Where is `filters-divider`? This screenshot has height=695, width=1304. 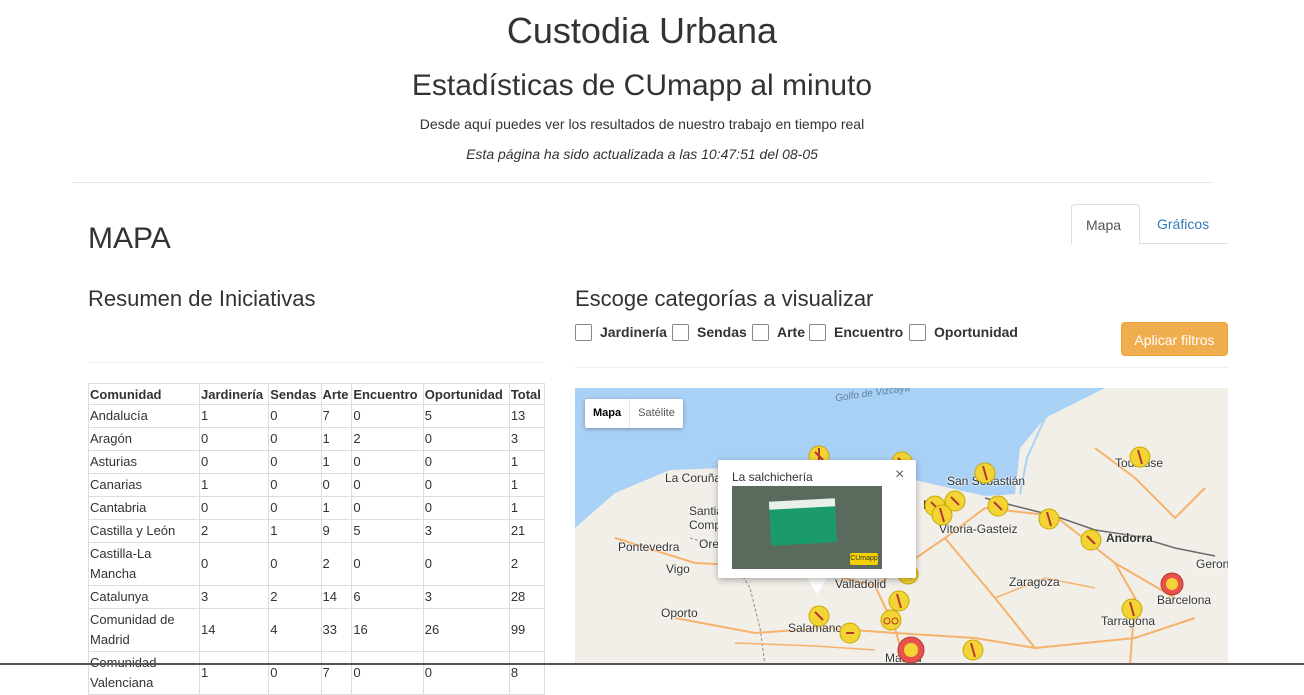
filters-divider is located at coordinates (901, 367).